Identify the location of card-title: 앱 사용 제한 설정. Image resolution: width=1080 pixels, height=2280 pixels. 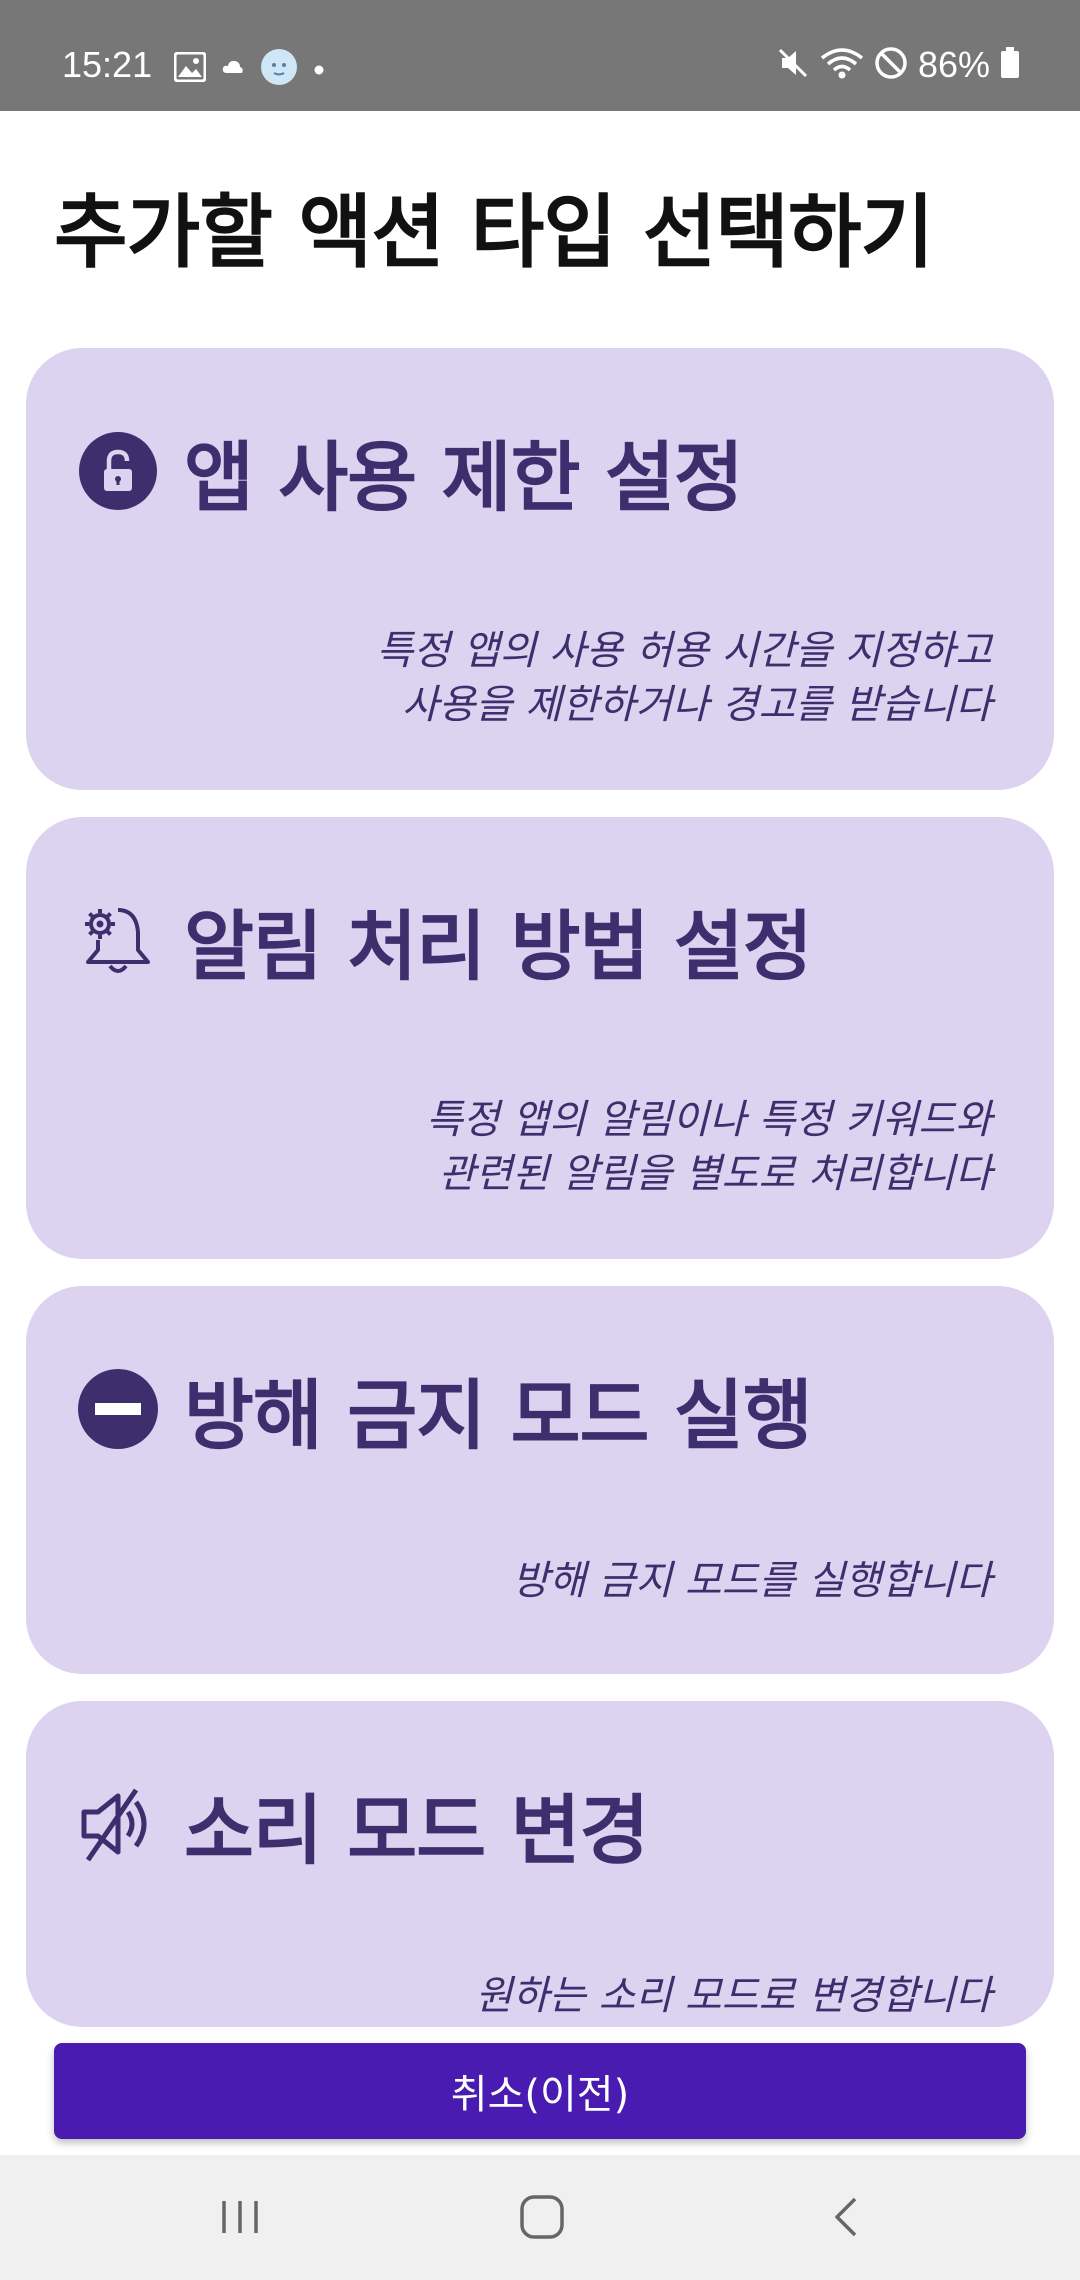
(464, 477).